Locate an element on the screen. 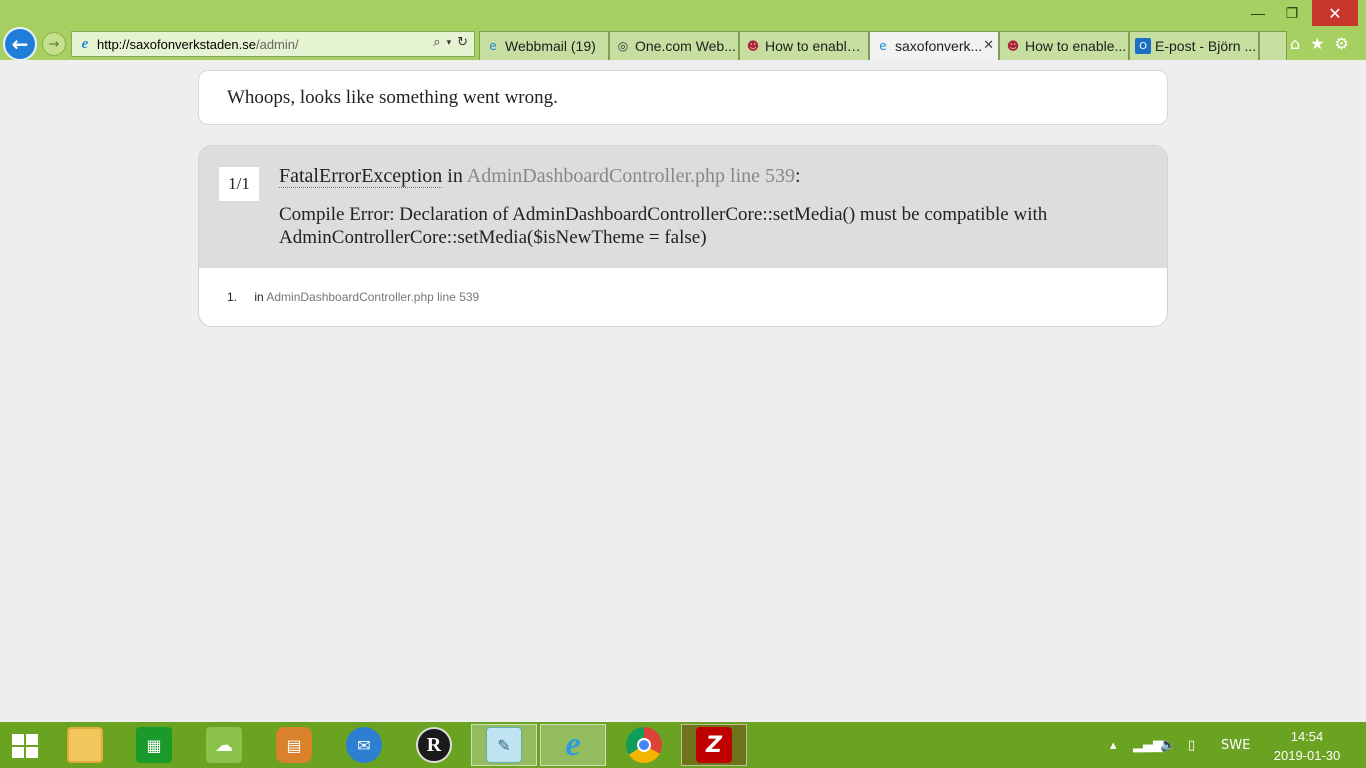  exception-counter: 1/1 is located at coordinates (239, 184).